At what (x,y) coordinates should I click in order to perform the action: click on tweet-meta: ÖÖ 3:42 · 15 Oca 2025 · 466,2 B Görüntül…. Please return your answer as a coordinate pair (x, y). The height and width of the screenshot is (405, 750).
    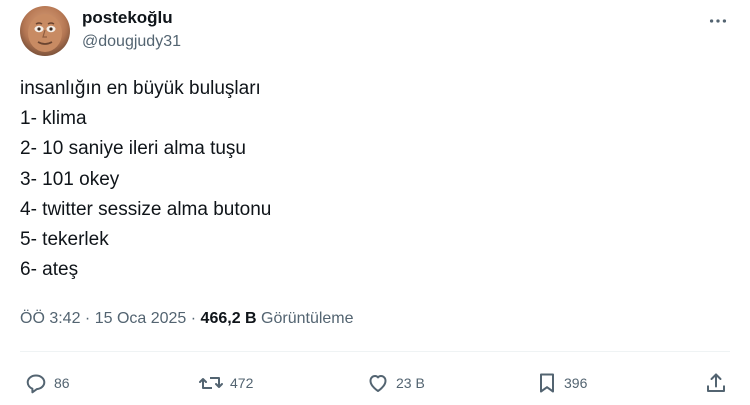
    Looking at the image, I should click on (187, 319).